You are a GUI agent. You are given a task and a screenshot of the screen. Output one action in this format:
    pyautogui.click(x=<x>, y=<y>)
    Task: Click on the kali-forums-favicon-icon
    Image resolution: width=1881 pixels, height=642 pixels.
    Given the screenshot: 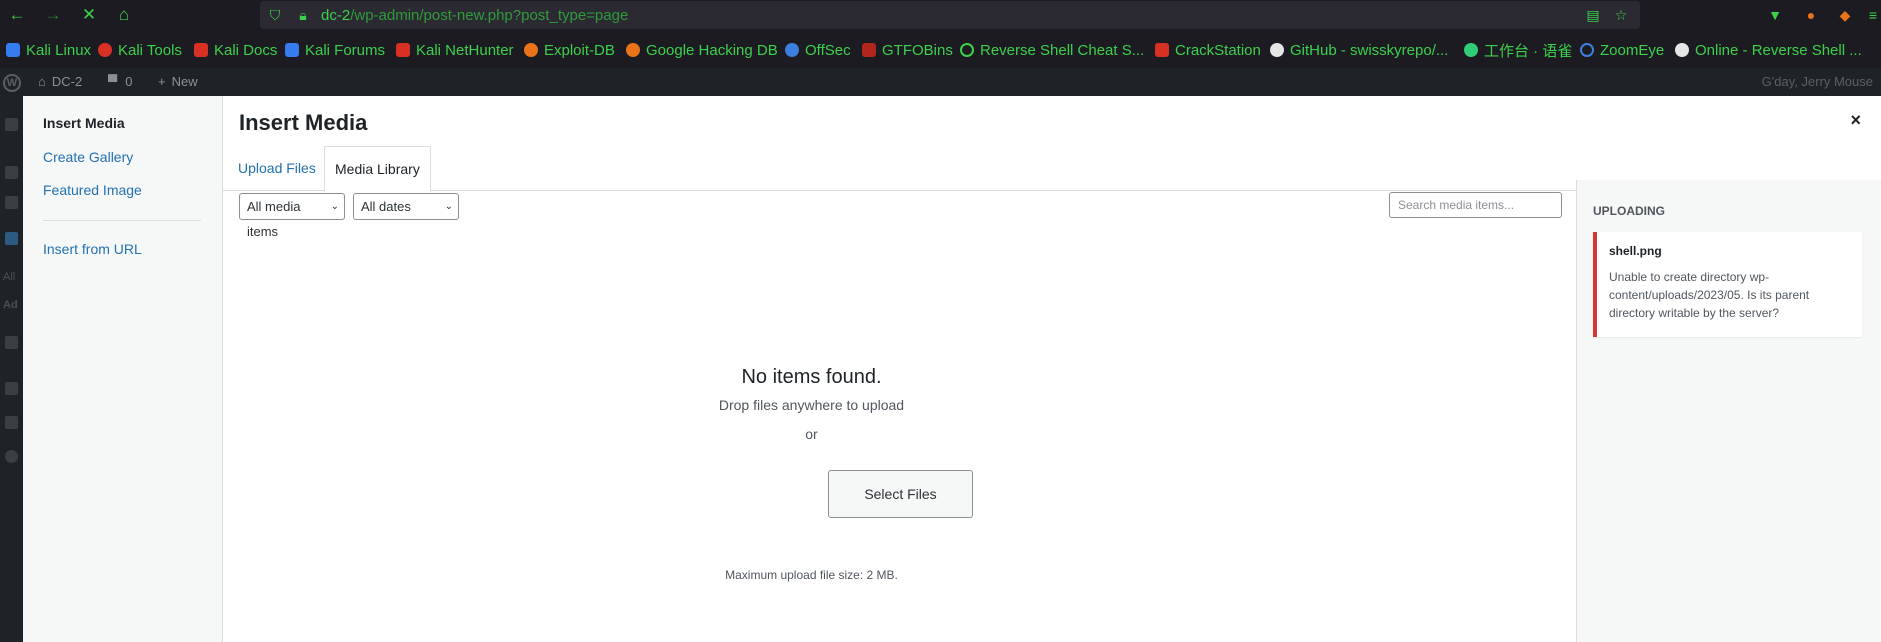 What is the action you would take?
    pyautogui.click(x=292, y=50)
    